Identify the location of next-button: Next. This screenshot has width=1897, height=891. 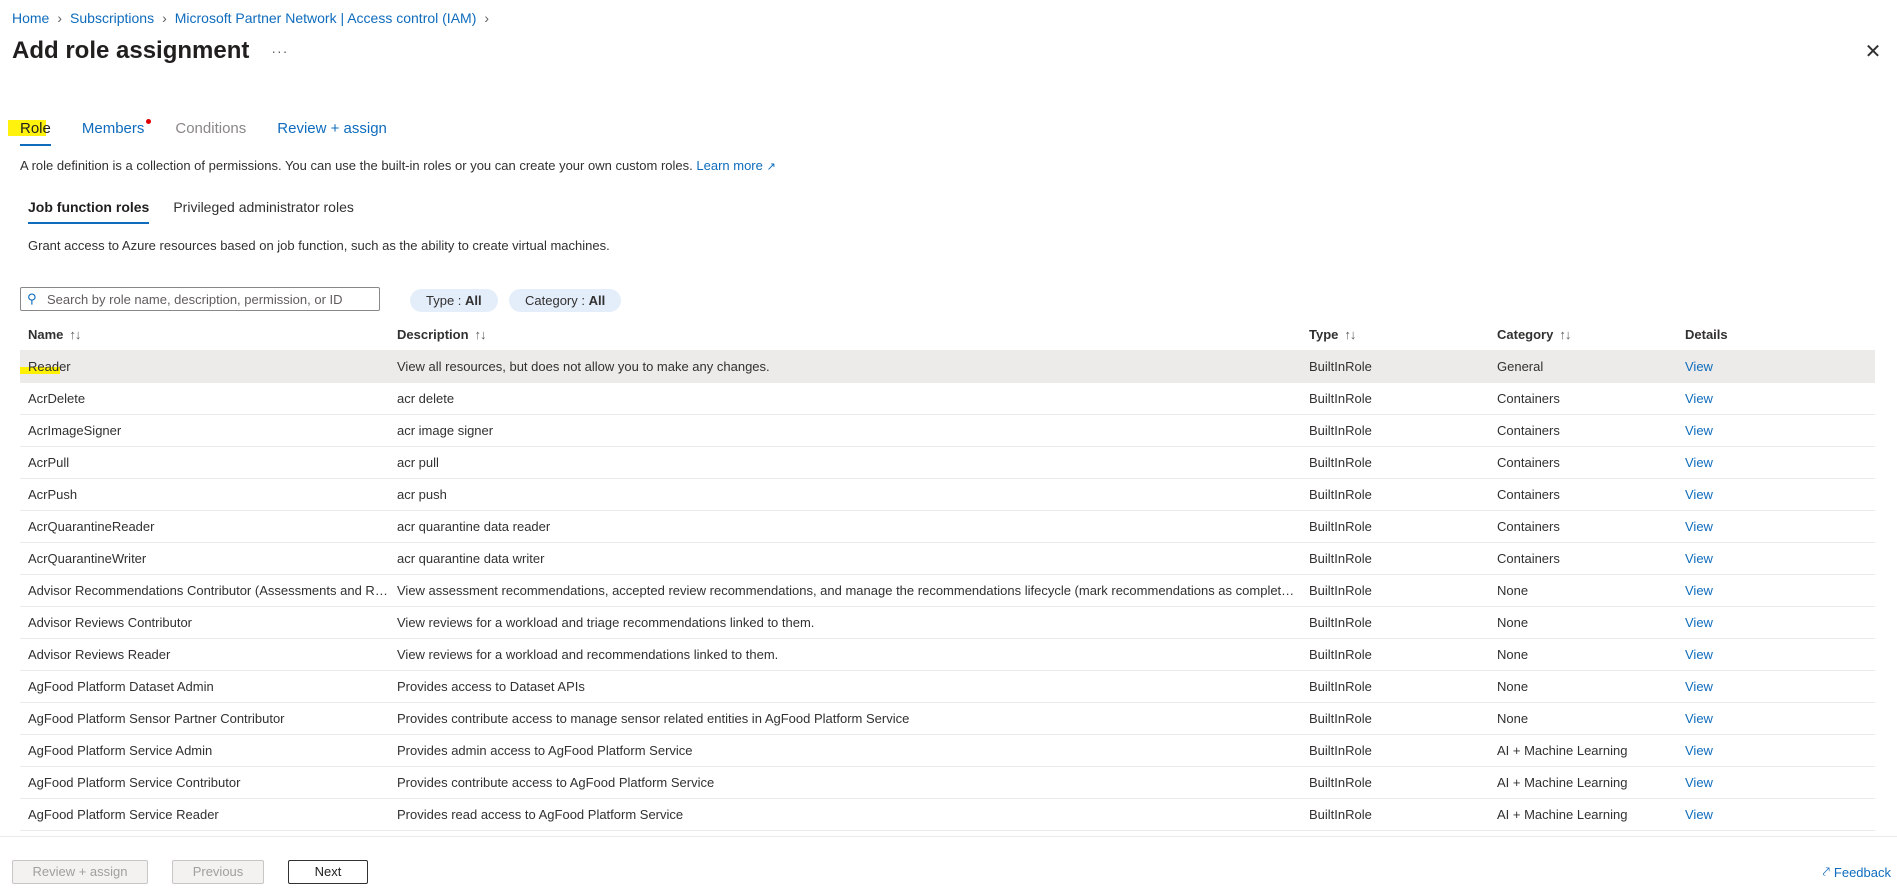
(328, 872).